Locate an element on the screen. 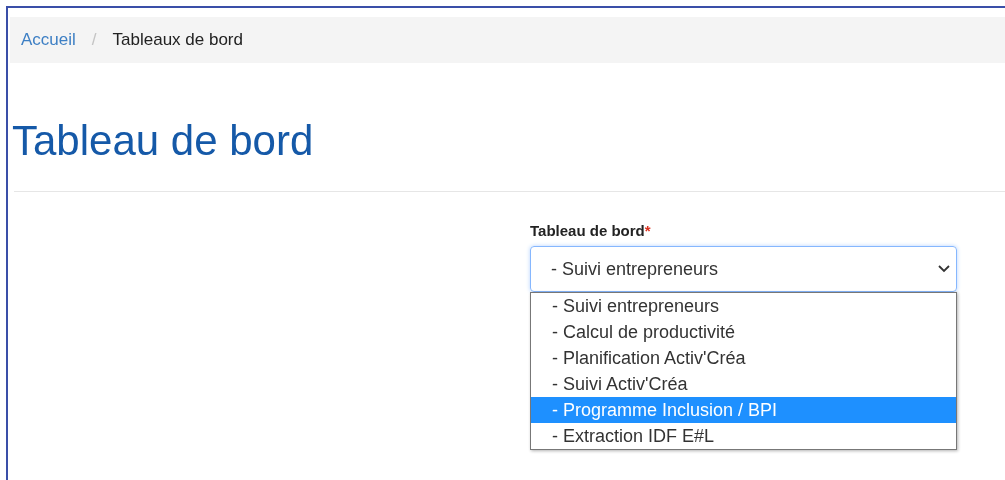 The image size is (1005, 480). chevron-down-icon is located at coordinates (944, 269).